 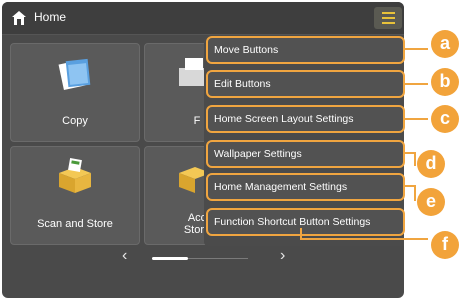 I want to click on callout-e: e, so click(x=431, y=202).